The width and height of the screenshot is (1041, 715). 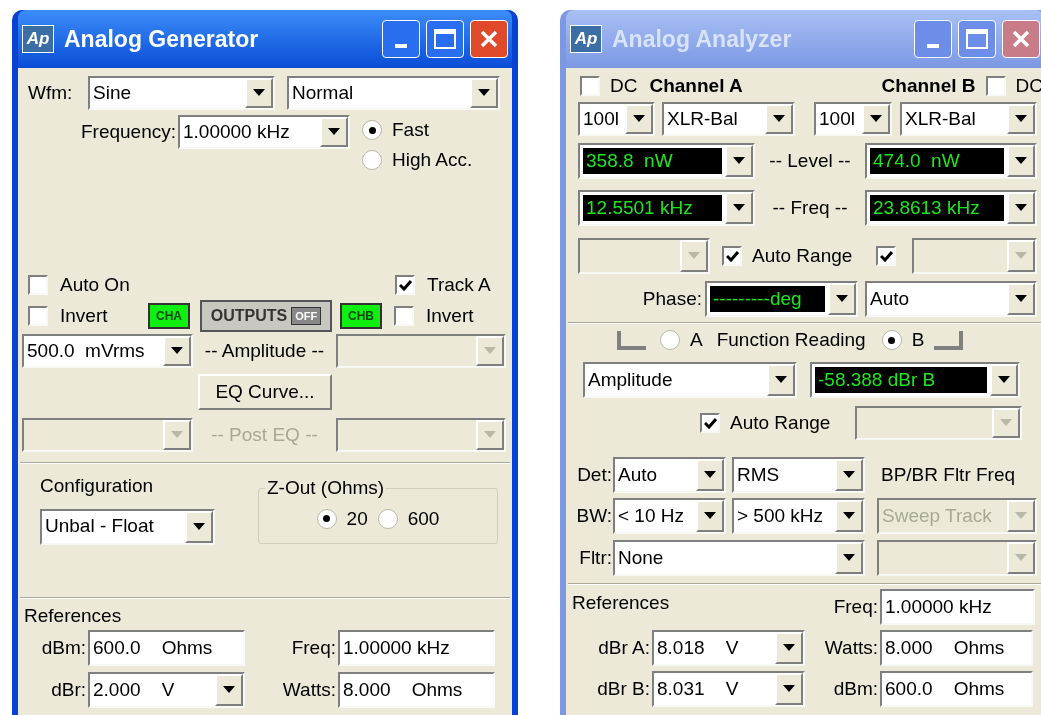 What do you see at coordinates (410, 129) in the screenshot?
I see `label: Fast` at bounding box center [410, 129].